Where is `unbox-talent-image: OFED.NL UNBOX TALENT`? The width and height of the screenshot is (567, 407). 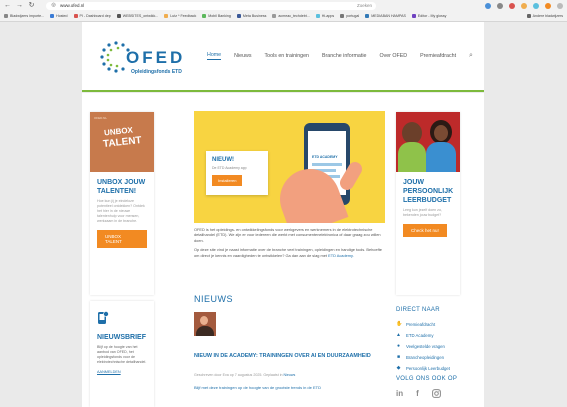 unbox-talent-image: OFED.NL UNBOX TALENT is located at coordinates (122, 142).